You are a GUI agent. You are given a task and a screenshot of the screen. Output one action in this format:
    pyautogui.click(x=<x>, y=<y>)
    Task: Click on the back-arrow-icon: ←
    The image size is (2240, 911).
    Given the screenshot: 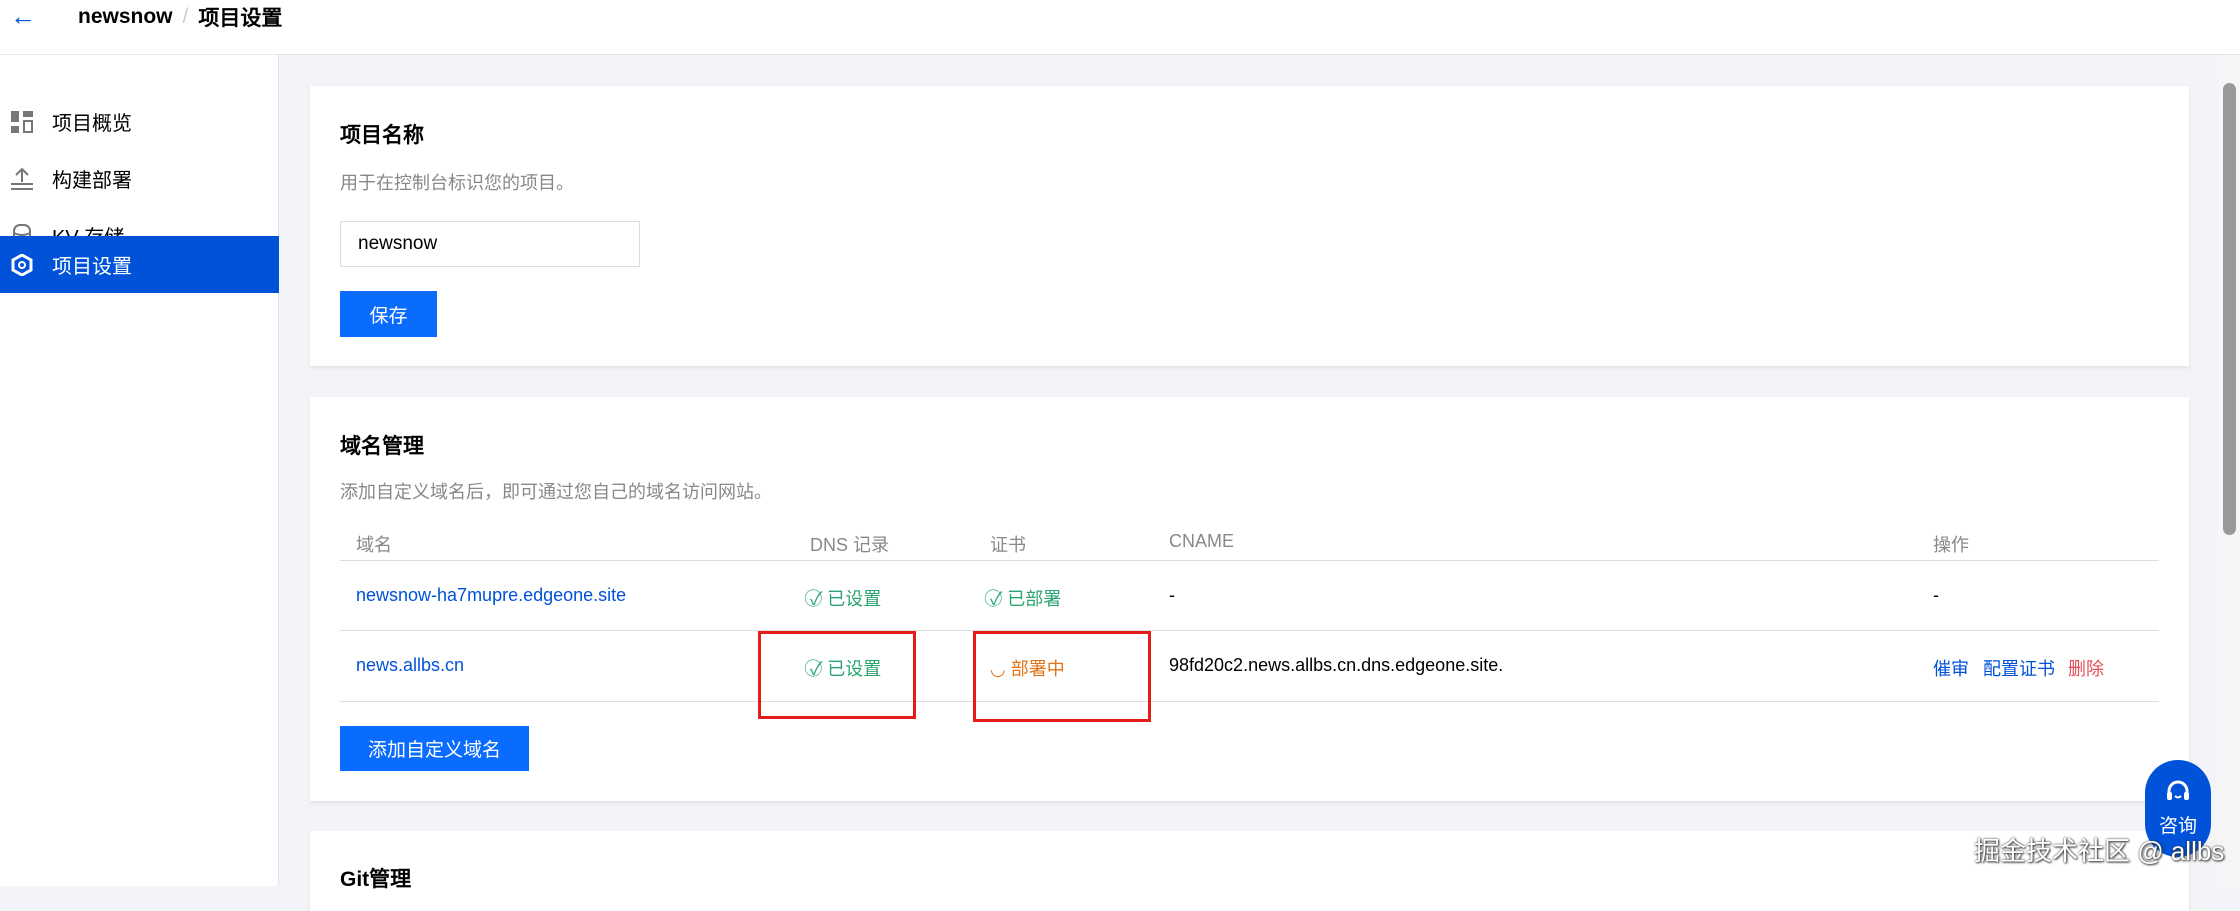 What is the action you would take?
    pyautogui.click(x=23, y=16)
    